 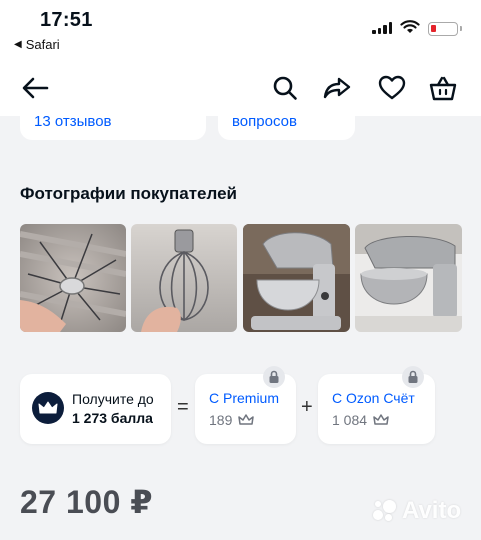 What do you see at coordinates (264, 121) in the screenshot?
I see `questions-label: вопросов` at bounding box center [264, 121].